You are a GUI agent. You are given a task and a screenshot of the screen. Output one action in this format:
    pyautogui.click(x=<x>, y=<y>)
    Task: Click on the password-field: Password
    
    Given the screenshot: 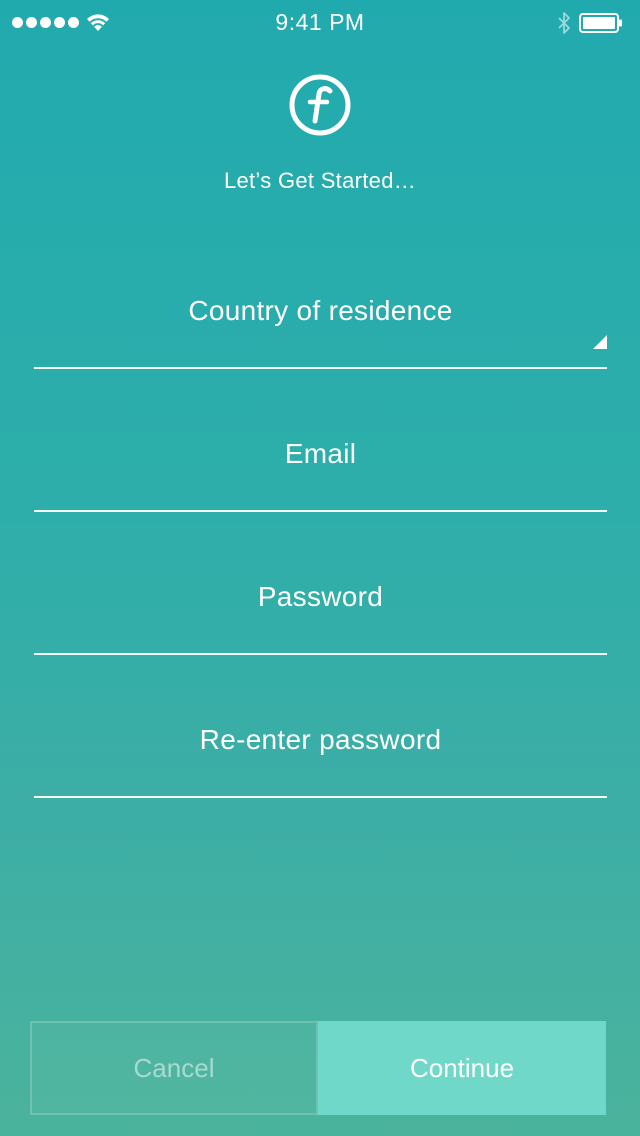 What is the action you would take?
    pyautogui.click(x=320, y=609)
    